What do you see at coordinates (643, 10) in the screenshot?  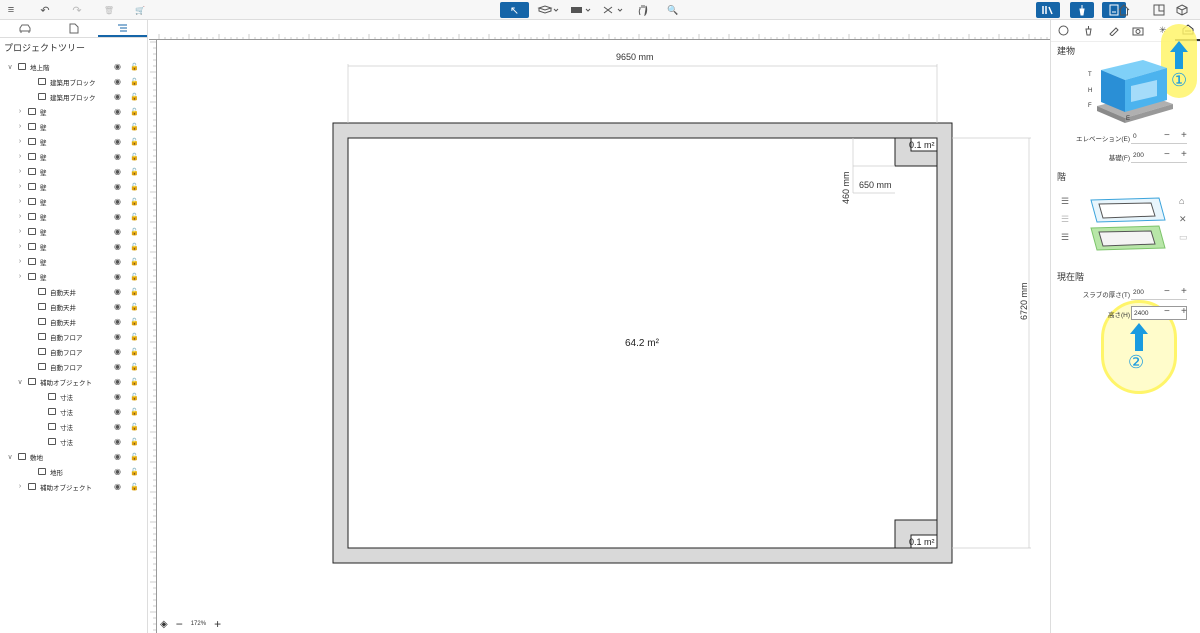 I see `hand-tool-icon` at bounding box center [643, 10].